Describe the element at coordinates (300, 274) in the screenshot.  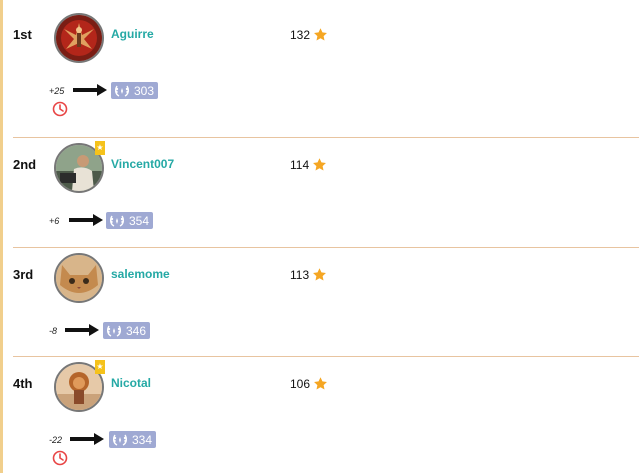
I see `score-value: 113` at that location.